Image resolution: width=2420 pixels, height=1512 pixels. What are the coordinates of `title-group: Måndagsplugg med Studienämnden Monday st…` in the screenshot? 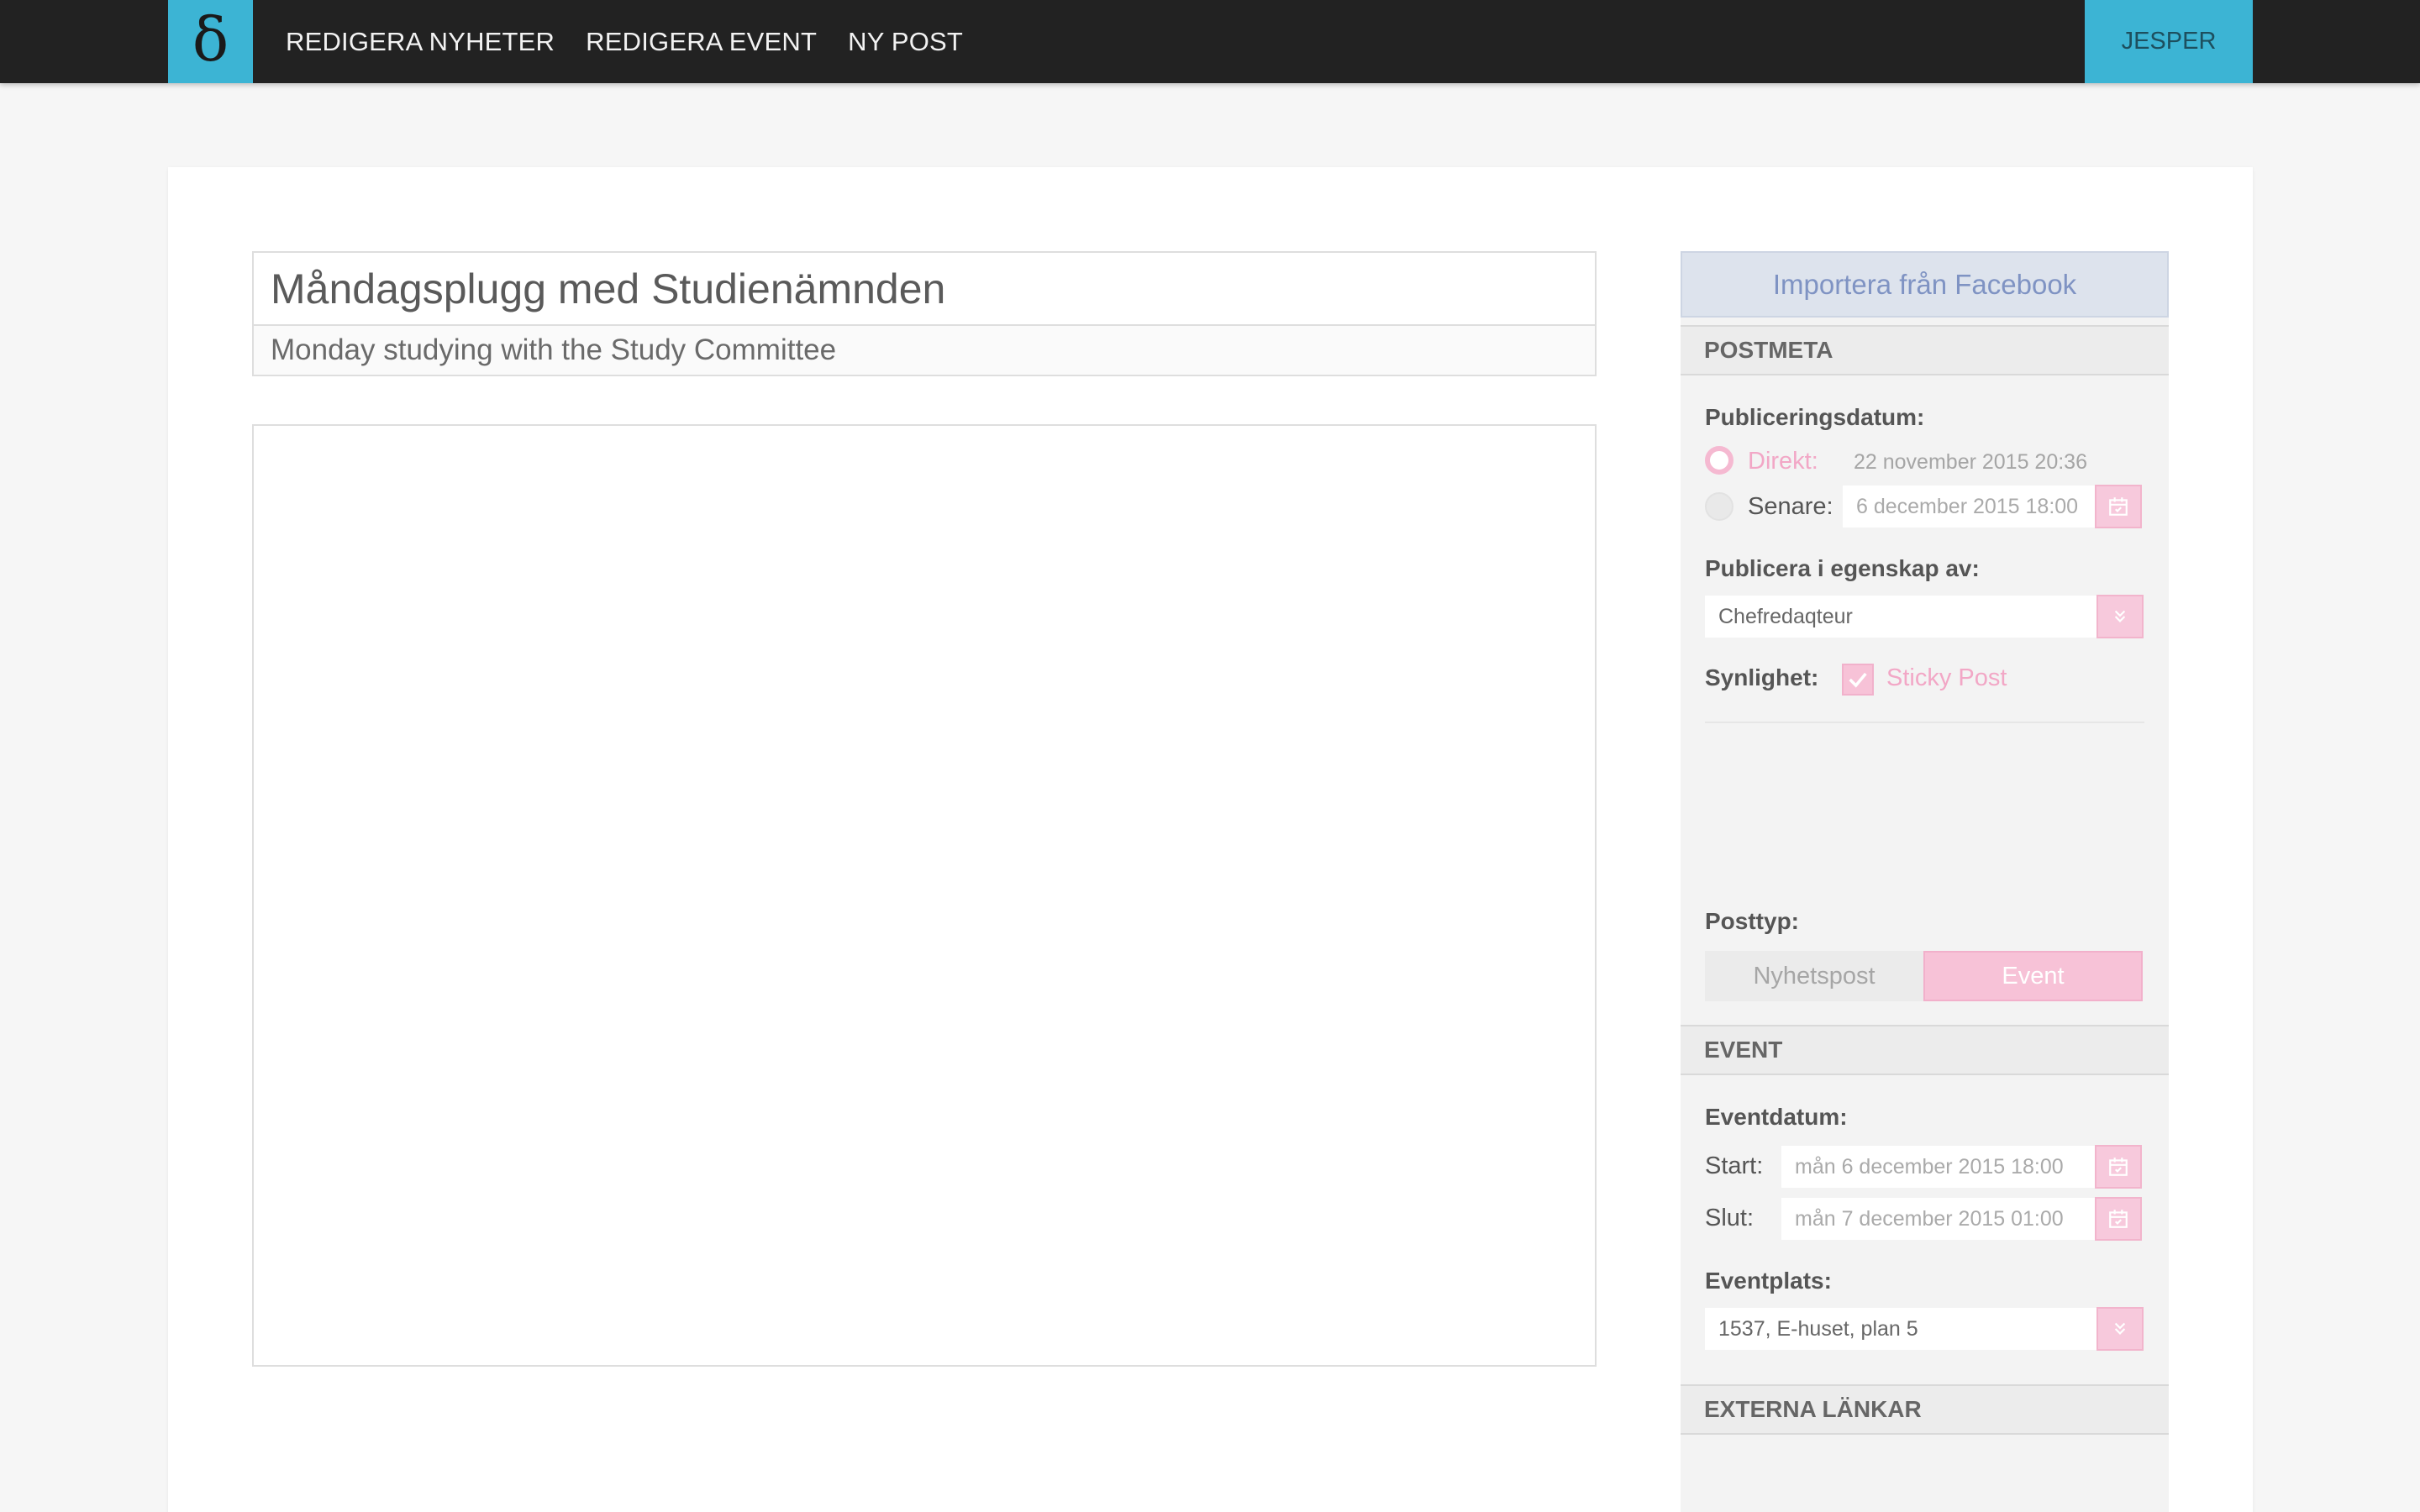 It's located at (925, 313).